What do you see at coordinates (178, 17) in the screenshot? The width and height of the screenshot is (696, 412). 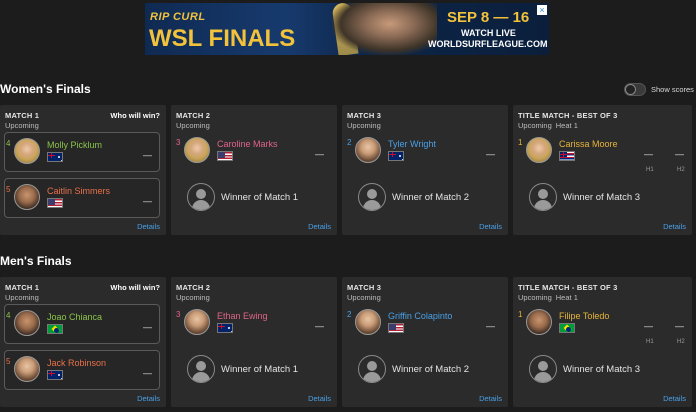 I see `ripcurl-brand: RIP CURL` at bounding box center [178, 17].